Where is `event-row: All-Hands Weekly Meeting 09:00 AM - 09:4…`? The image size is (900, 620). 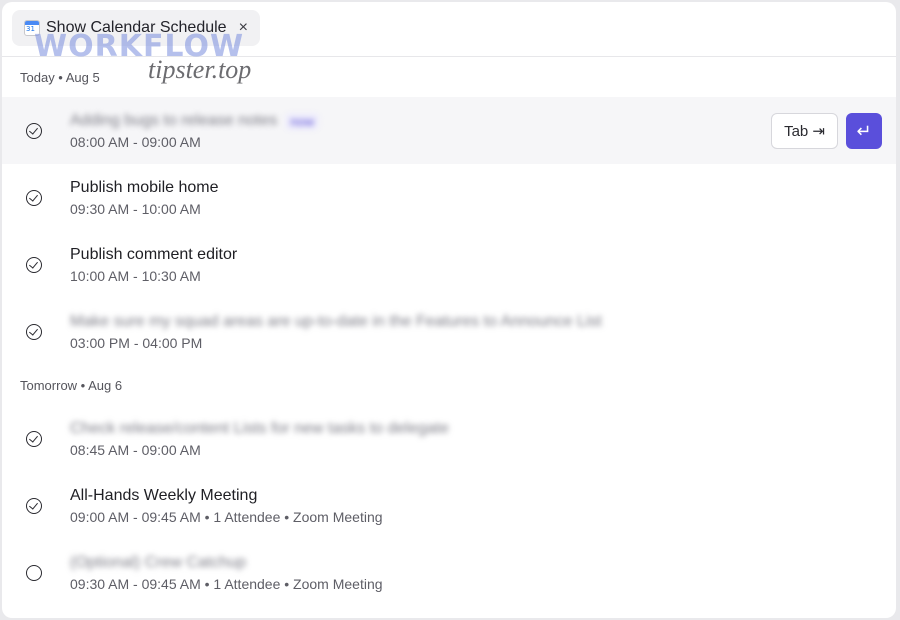
event-row: All-Hands Weekly Meeting 09:00 AM - 09:4… is located at coordinates (449, 505).